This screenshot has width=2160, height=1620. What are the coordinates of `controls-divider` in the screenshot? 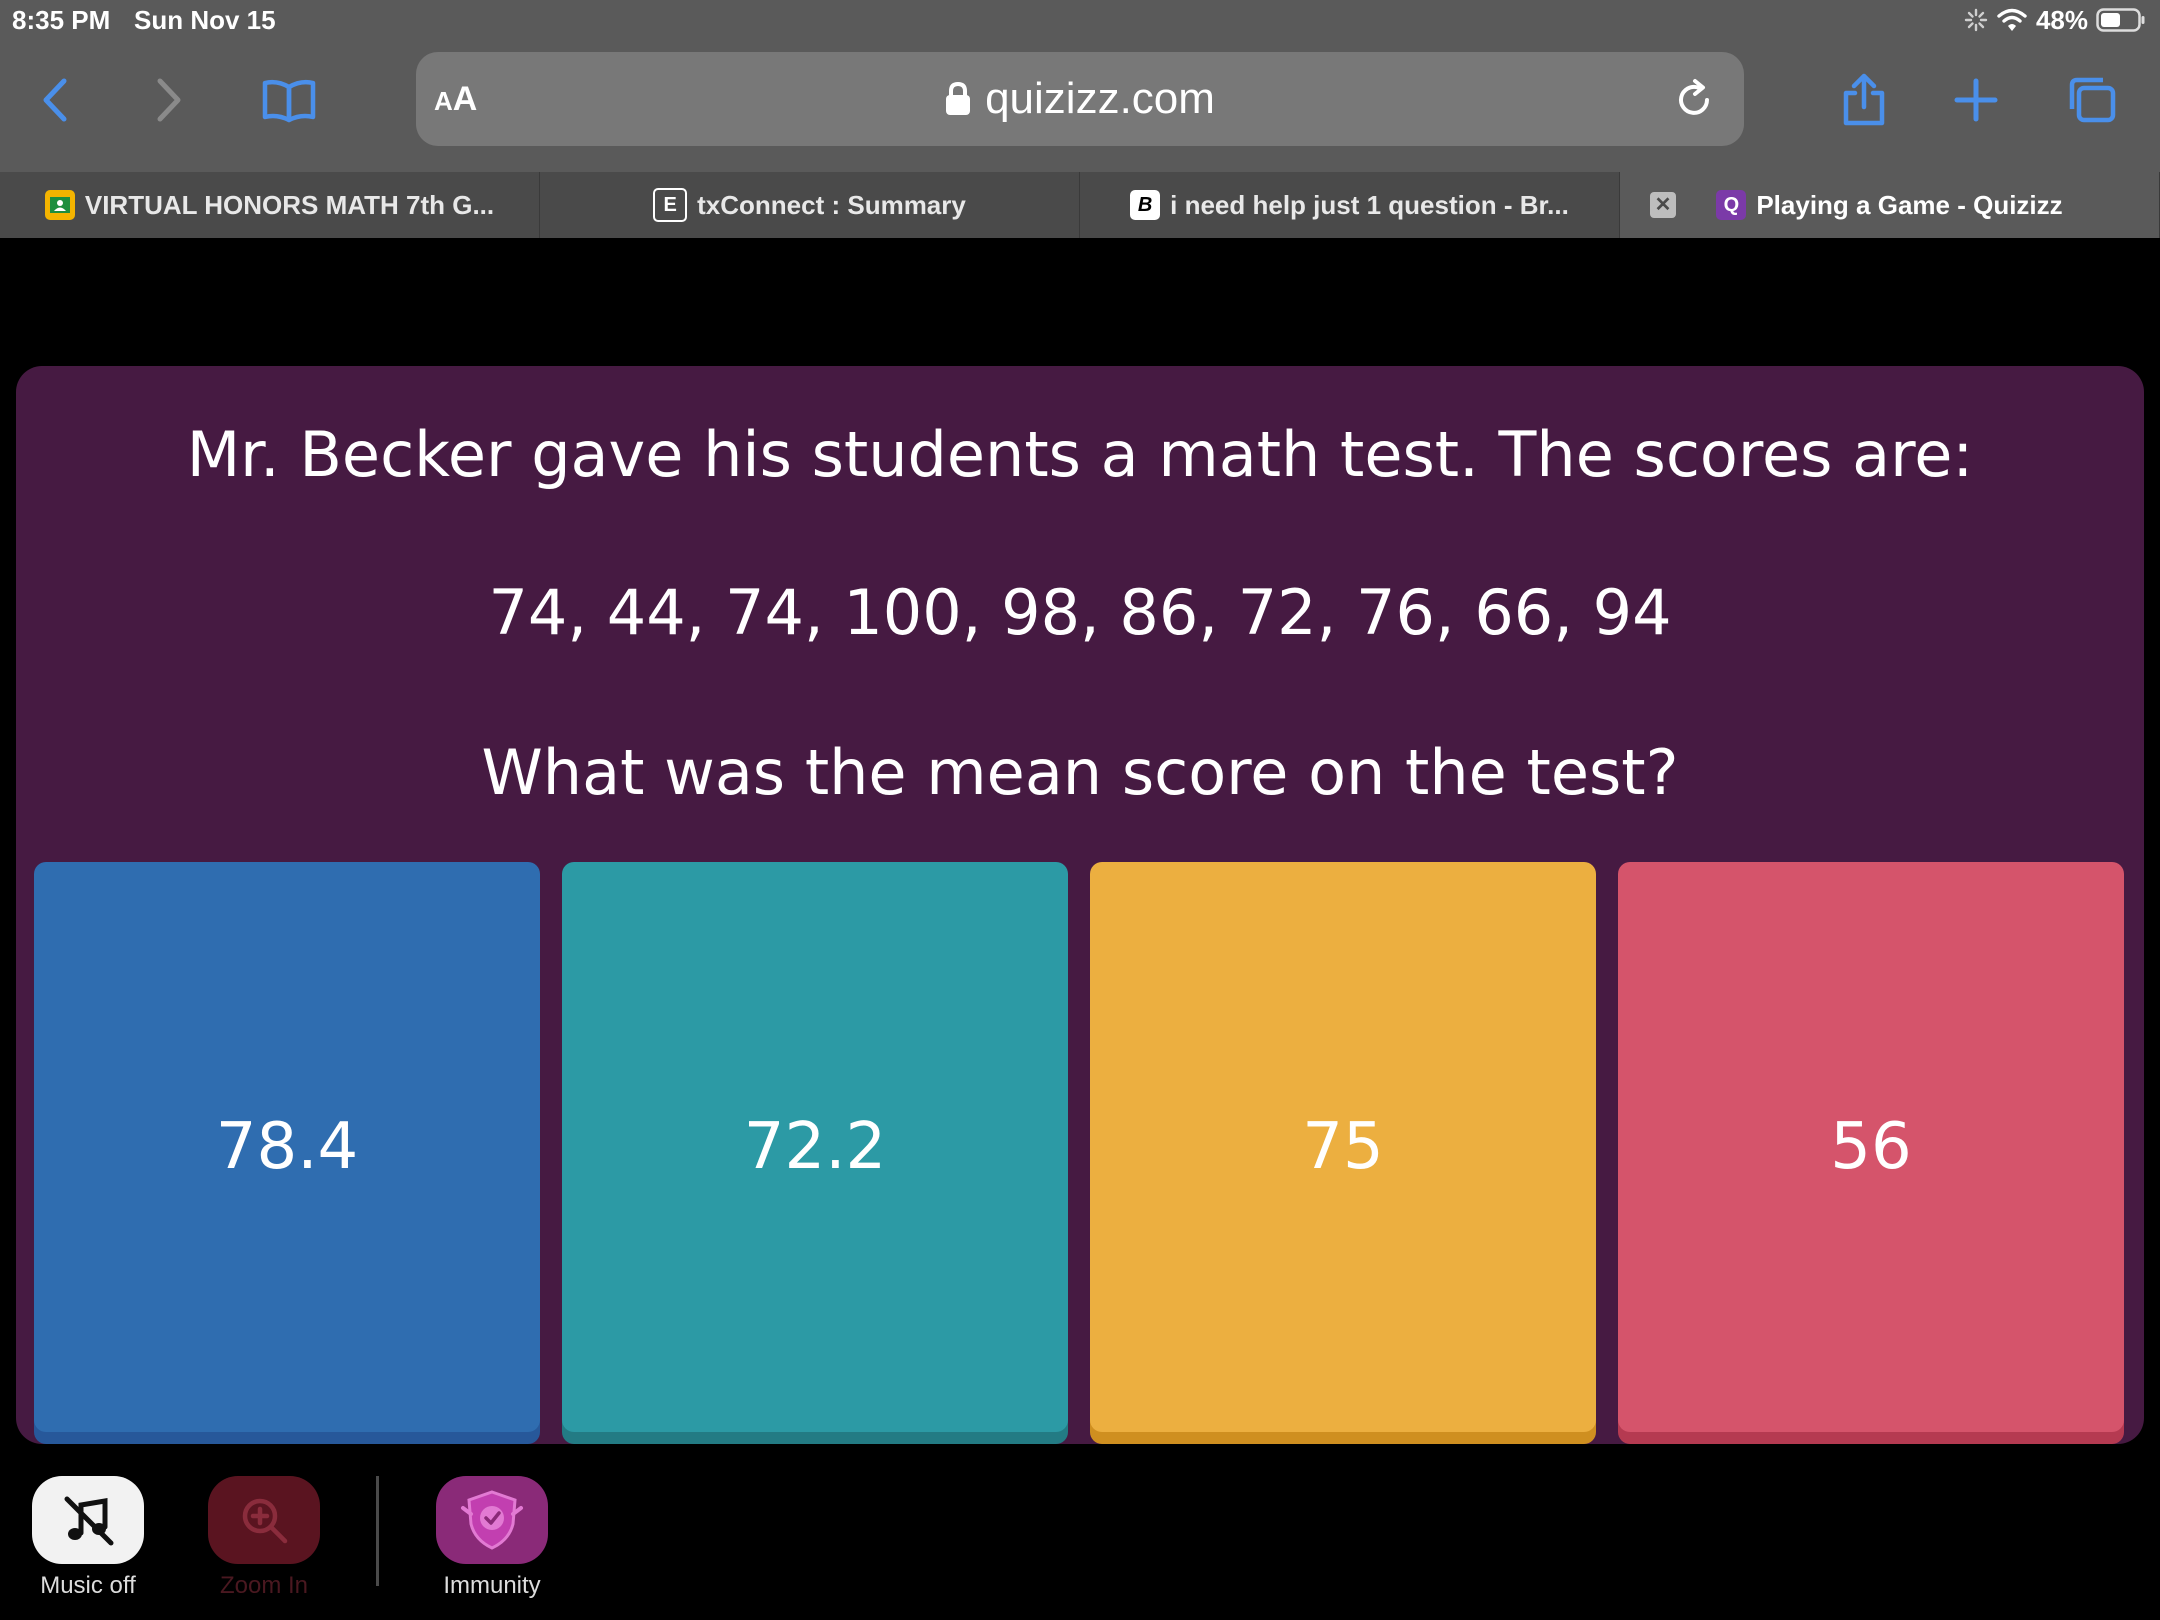 It's located at (377, 1531).